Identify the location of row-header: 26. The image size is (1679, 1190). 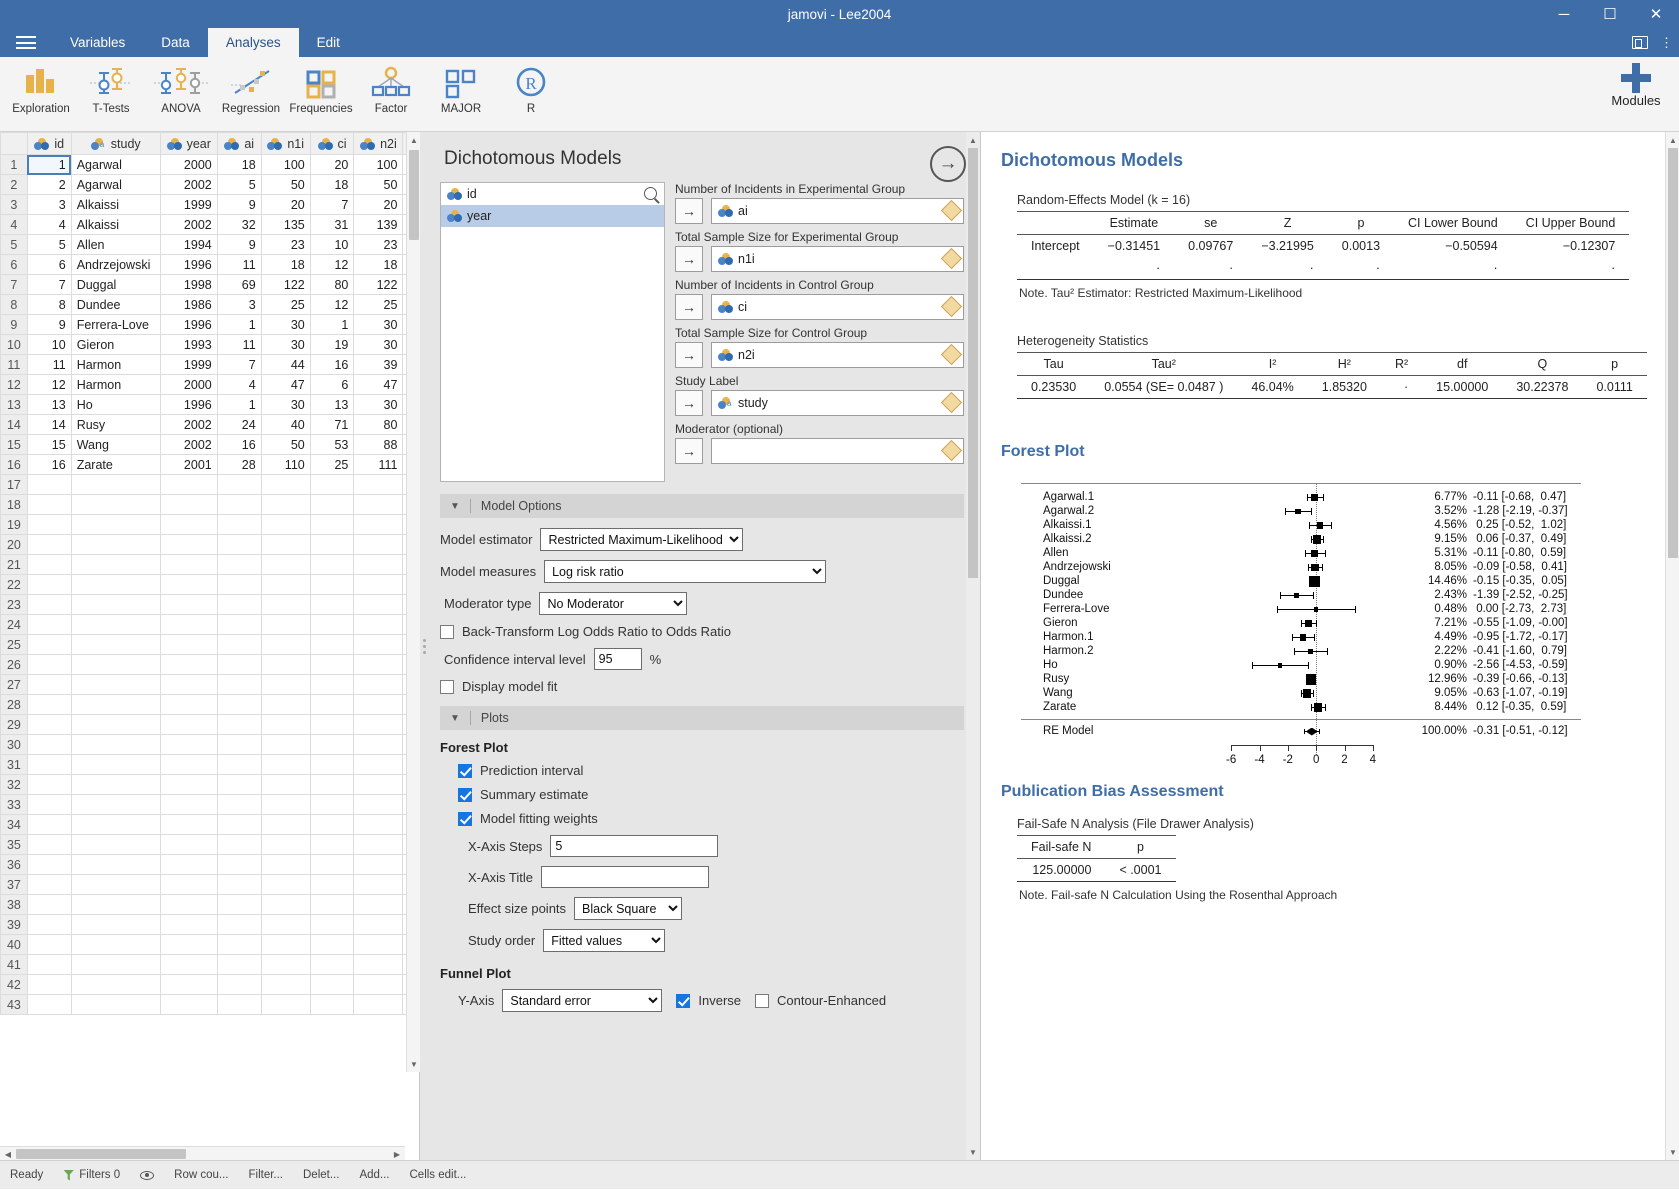
(14, 664).